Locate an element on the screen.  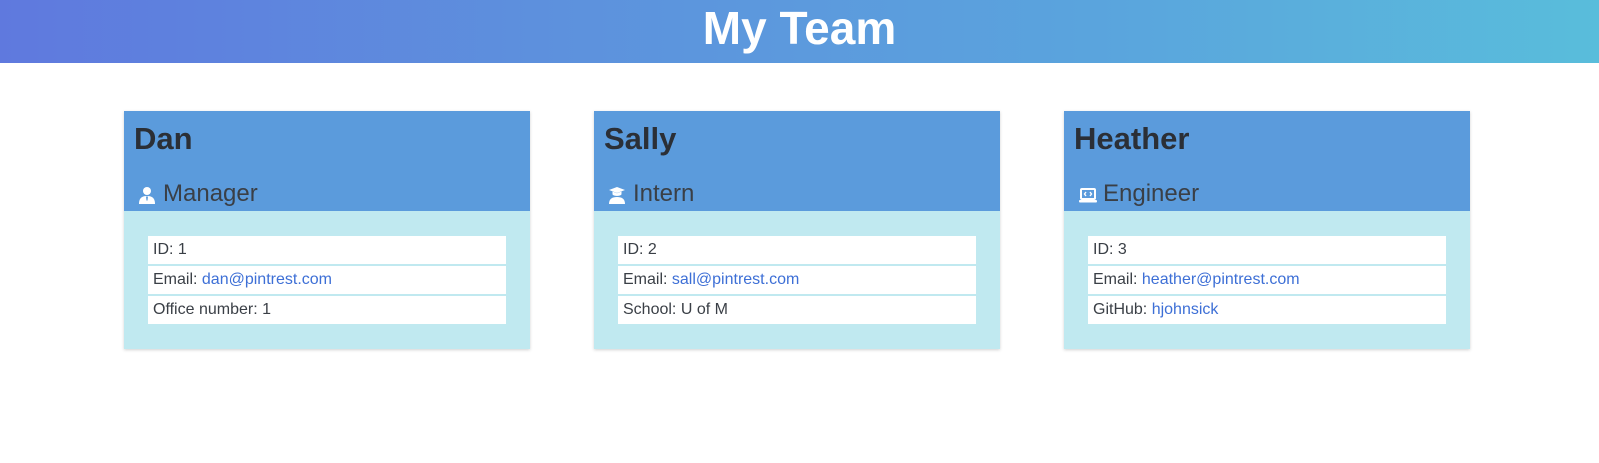
page-title: My Team is located at coordinates (799, 27).